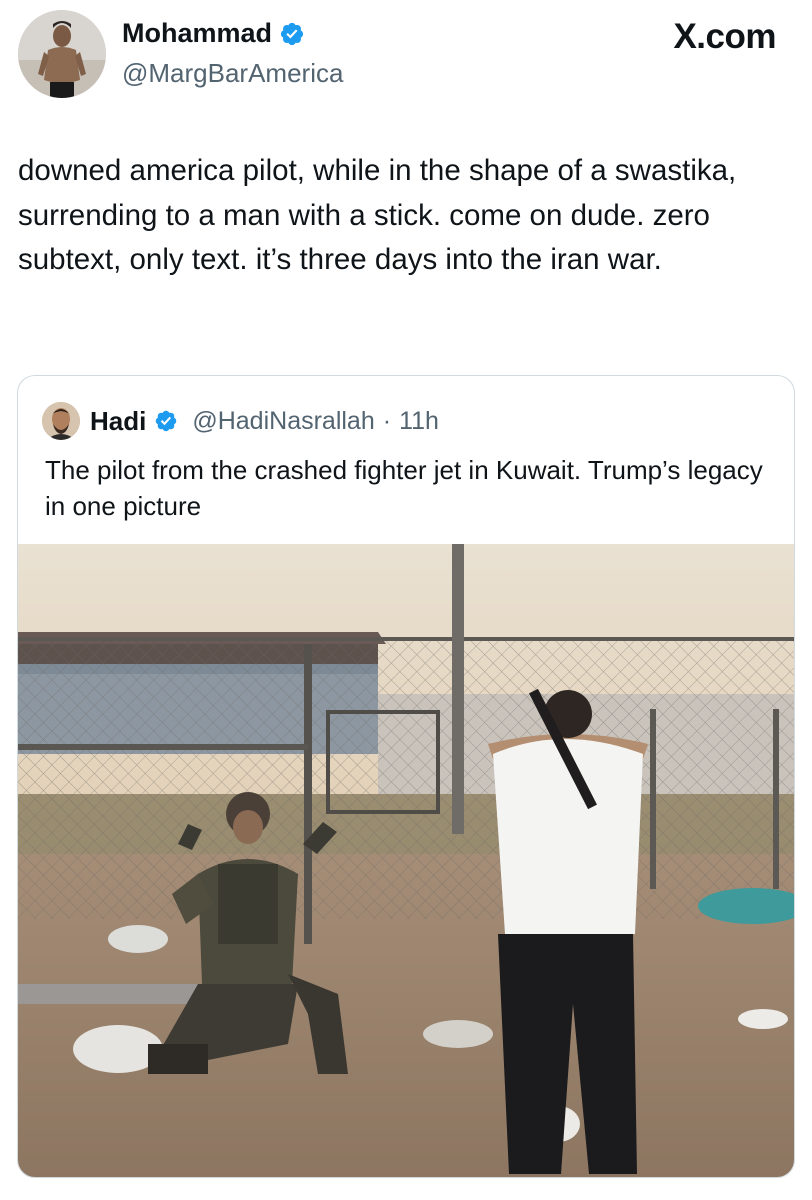 This screenshot has height=1200, width=812. I want to click on author-avatar, so click(62, 54).